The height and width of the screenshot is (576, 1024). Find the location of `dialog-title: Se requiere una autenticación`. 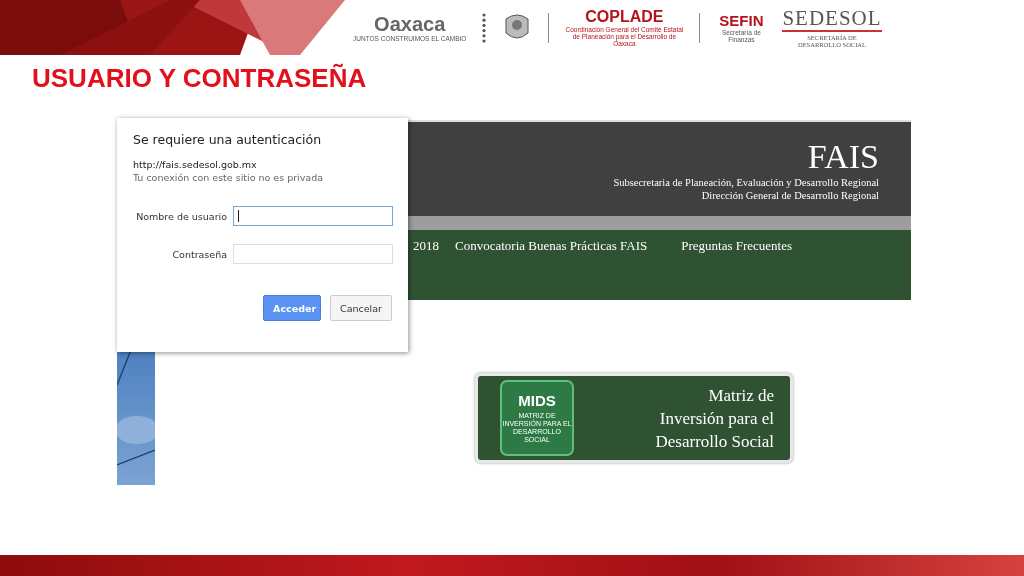

dialog-title: Se requiere una autenticación is located at coordinates (228, 139).